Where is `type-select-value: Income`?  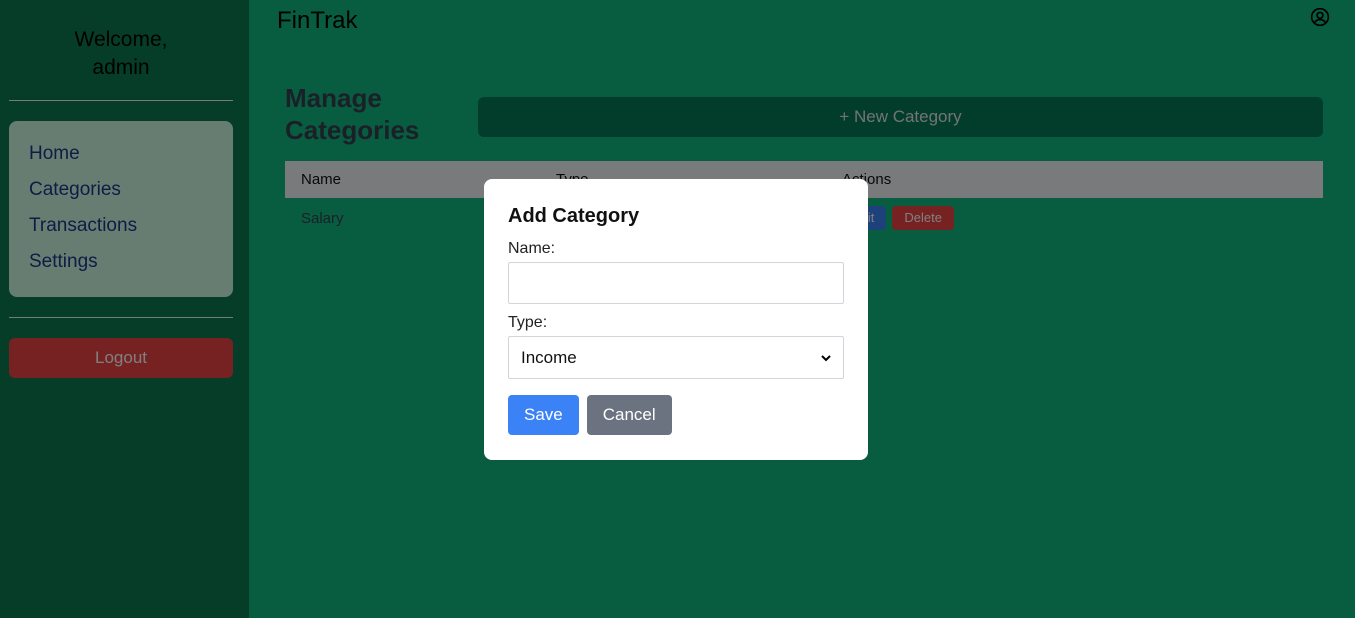
type-select-value: Income is located at coordinates (549, 357).